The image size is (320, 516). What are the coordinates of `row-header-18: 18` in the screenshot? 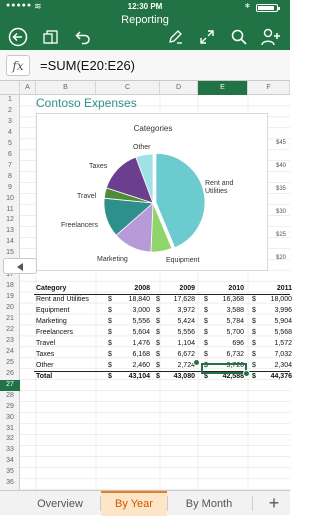 It's located at (10, 286).